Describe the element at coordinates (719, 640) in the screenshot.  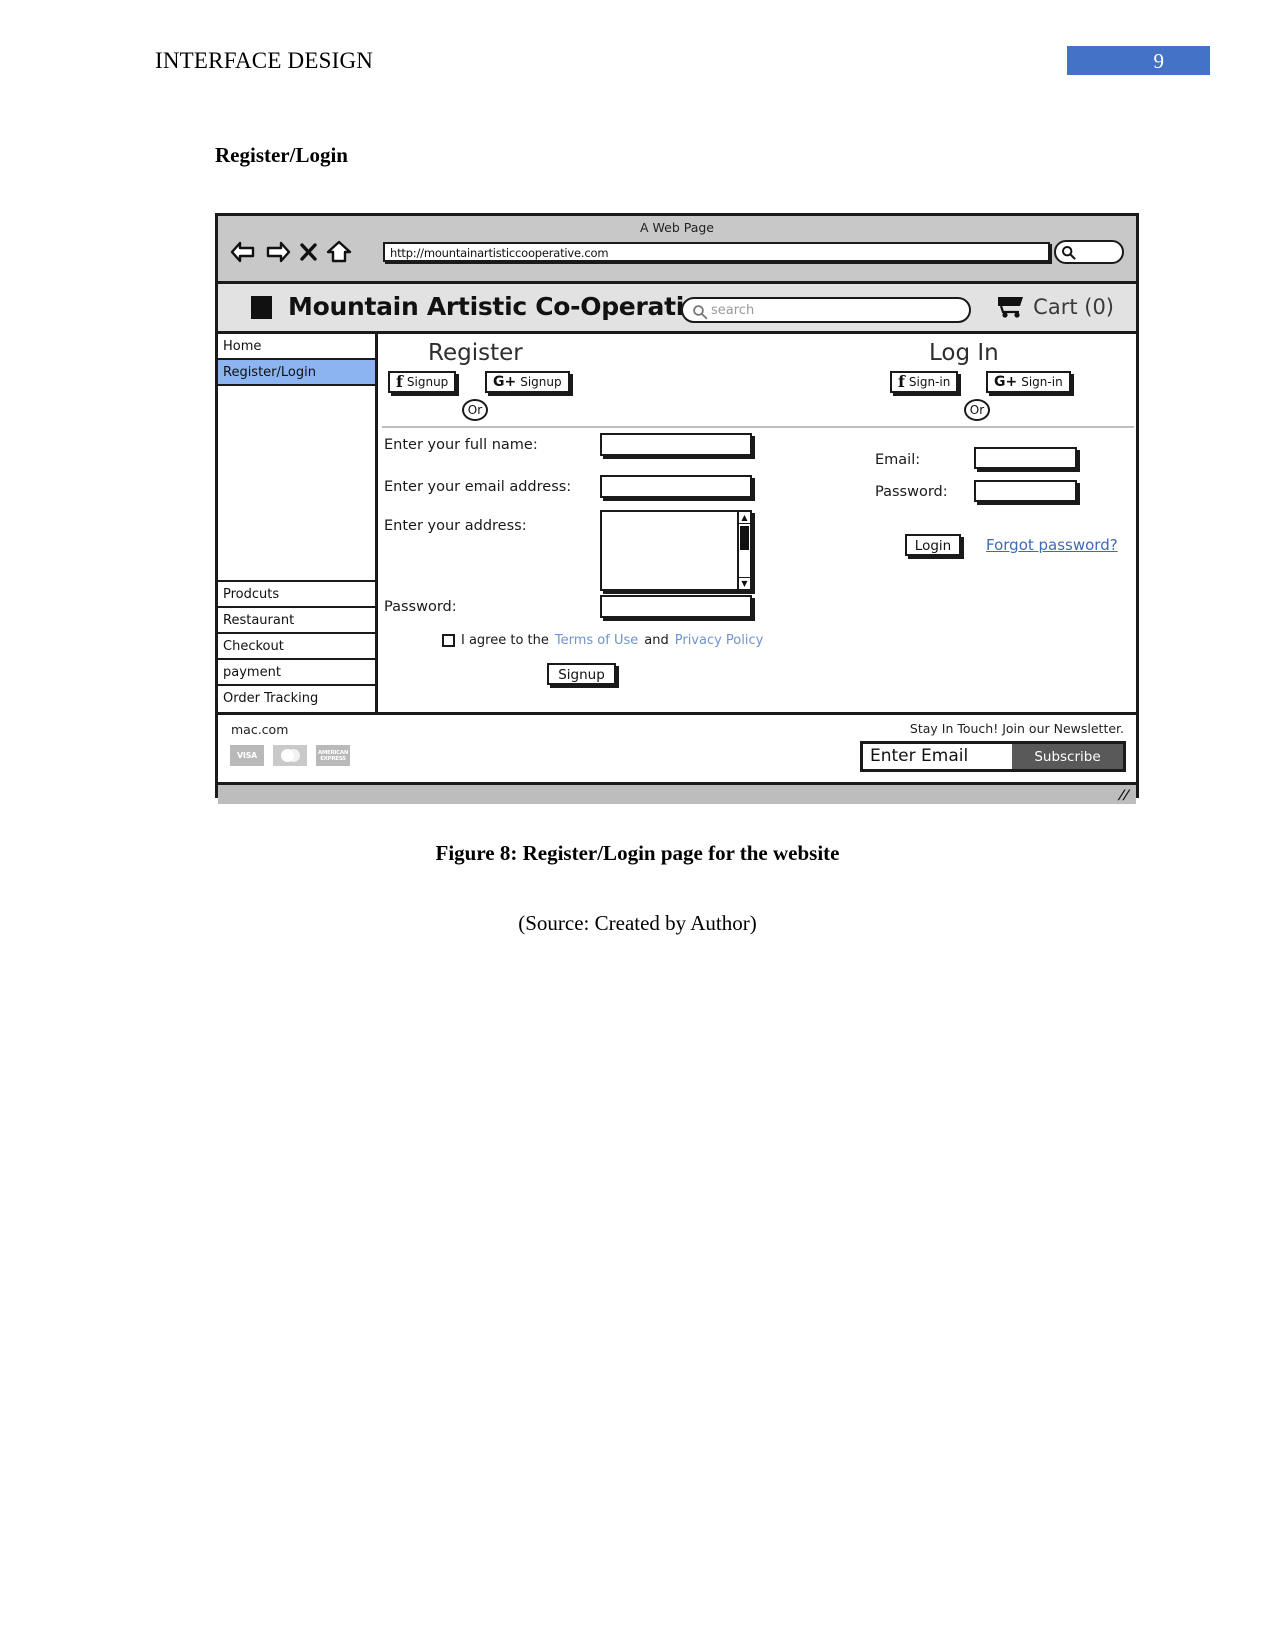
I see `privacy-policy-link: Privacy Policy` at that location.